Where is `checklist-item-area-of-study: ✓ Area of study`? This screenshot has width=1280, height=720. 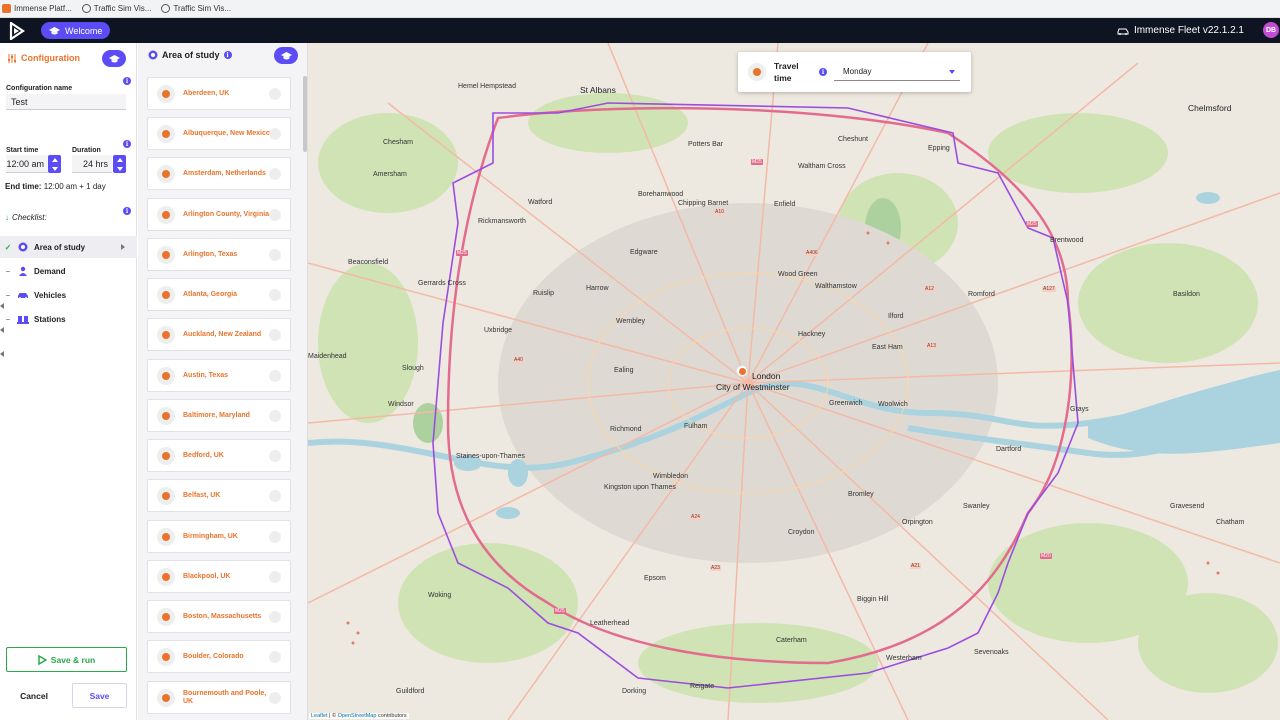 checklist-item-area-of-study: ✓ Area of study is located at coordinates (68, 247).